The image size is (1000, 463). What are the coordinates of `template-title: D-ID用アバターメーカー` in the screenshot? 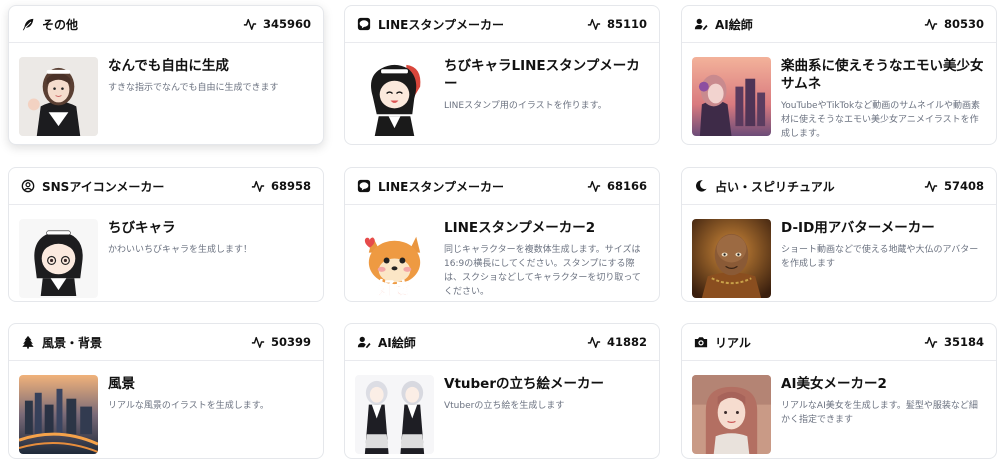 It's located at (858, 228).